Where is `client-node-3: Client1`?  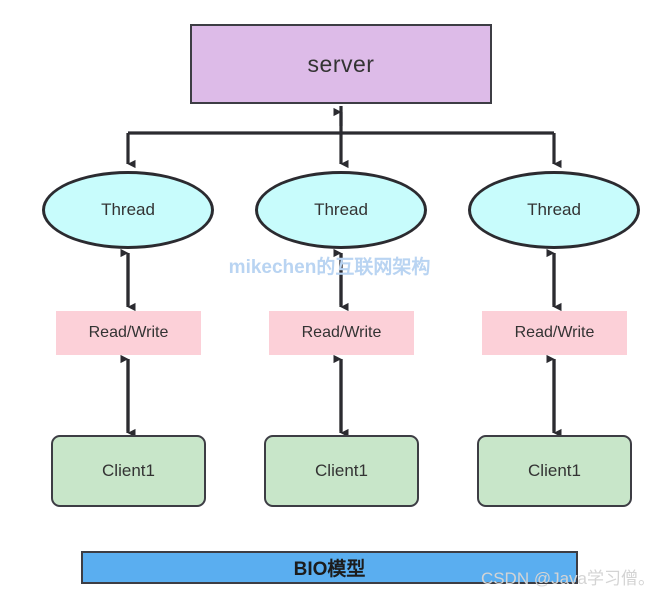
client-node-3: Client1 is located at coordinates (554, 471).